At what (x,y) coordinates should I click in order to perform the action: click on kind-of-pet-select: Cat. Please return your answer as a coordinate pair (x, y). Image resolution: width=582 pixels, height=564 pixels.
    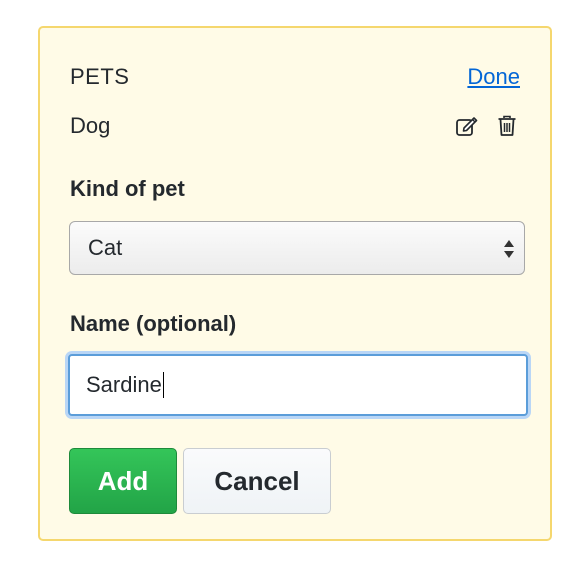
    Looking at the image, I should click on (297, 248).